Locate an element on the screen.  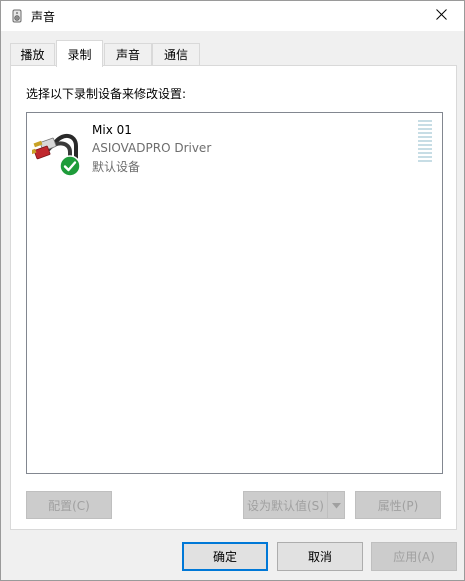
properties-button: 属性(P) is located at coordinates (398, 505).